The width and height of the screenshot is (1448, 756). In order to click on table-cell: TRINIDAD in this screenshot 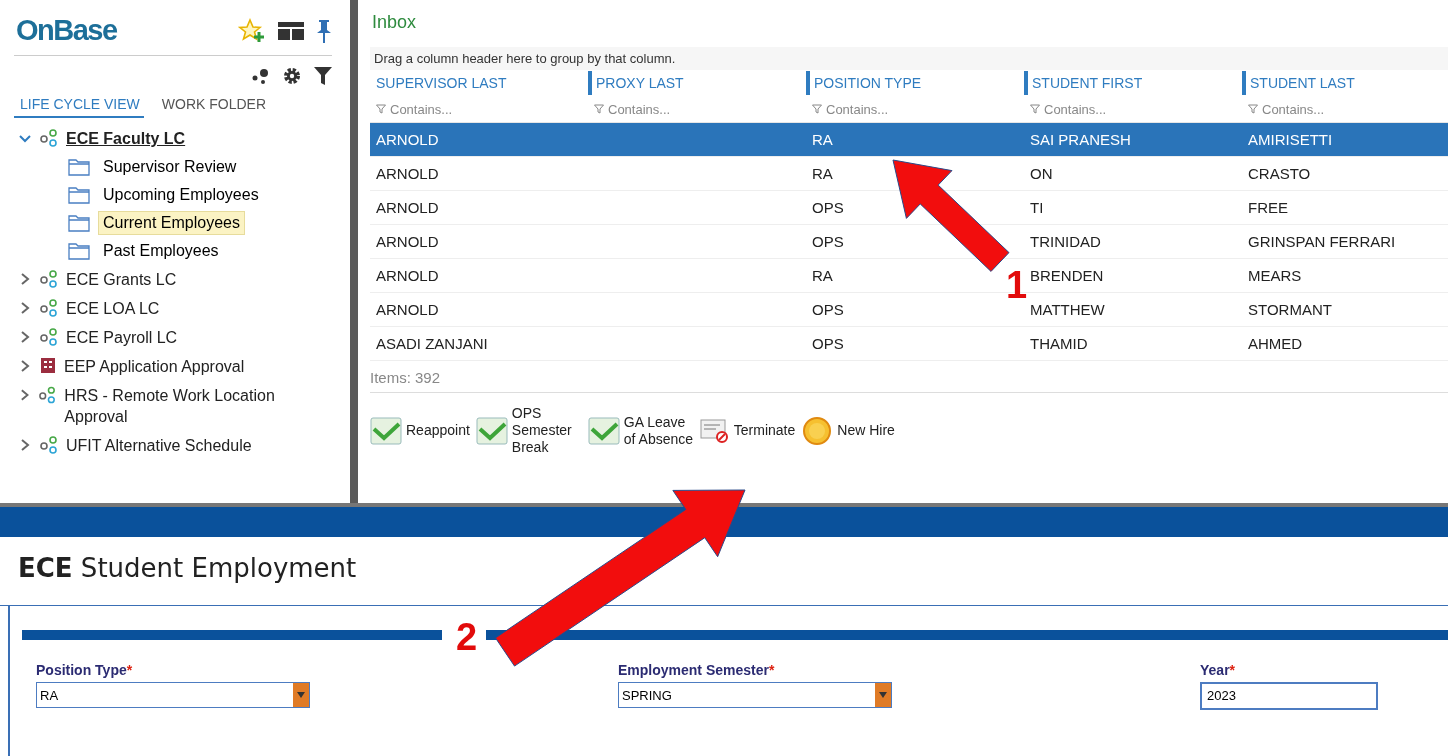, I will do `click(1065, 241)`.